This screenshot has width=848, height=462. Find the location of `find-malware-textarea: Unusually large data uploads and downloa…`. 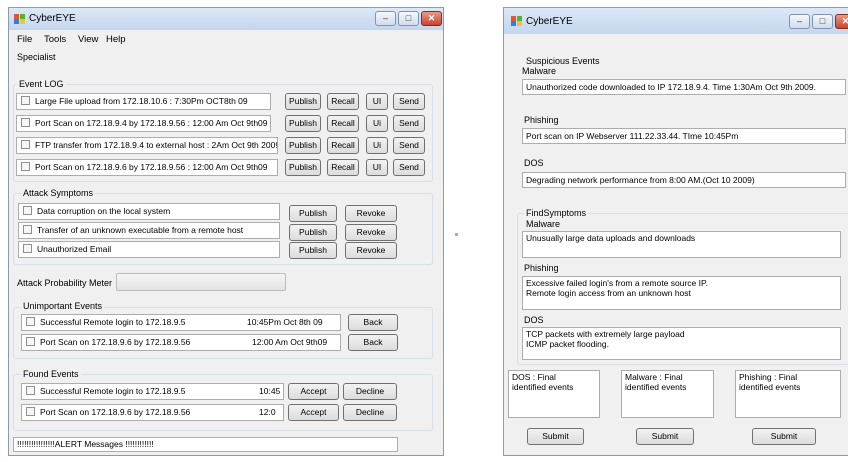

find-malware-textarea: Unusually large data uploads and downloa… is located at coordinates (681, 244).